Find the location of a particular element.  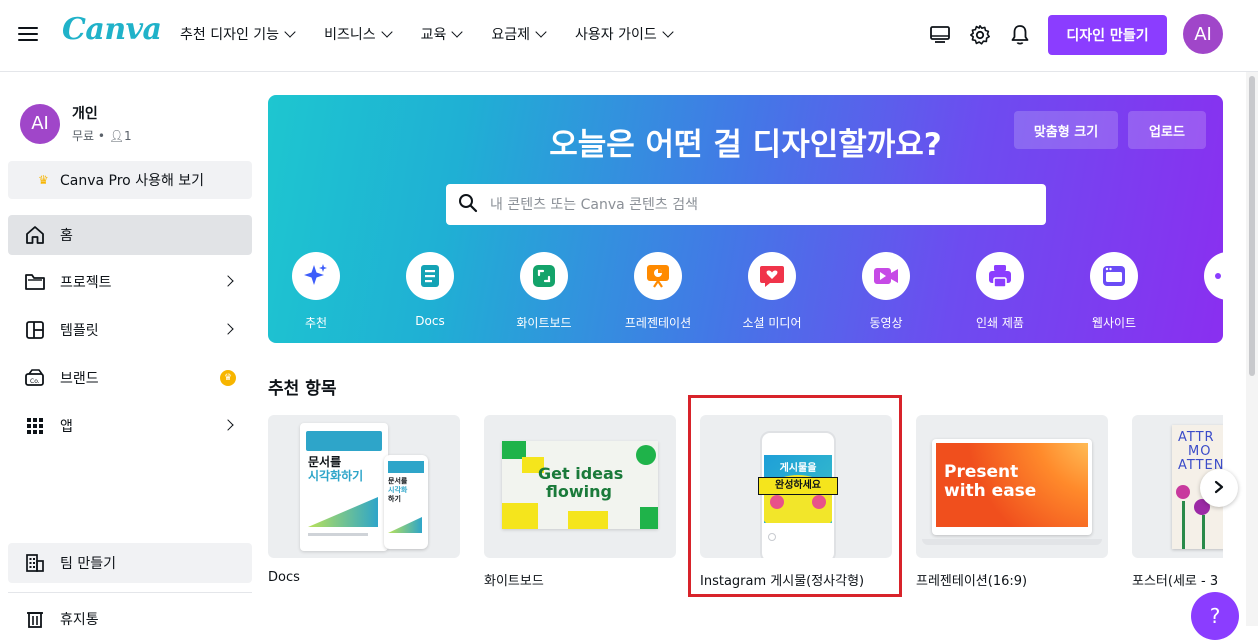

settings-gear-icon is located at coordinates (980, 35).